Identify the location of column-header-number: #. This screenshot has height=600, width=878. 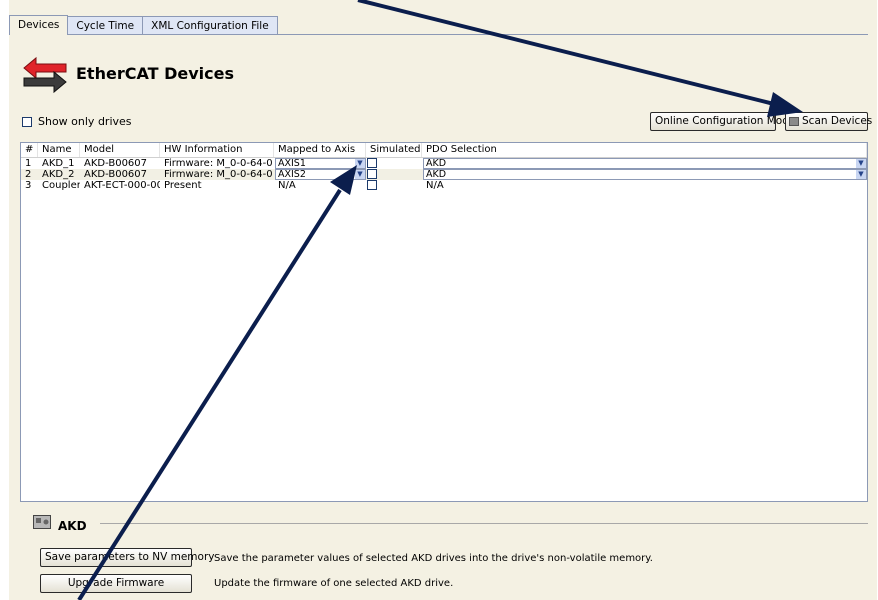
(29, 150).